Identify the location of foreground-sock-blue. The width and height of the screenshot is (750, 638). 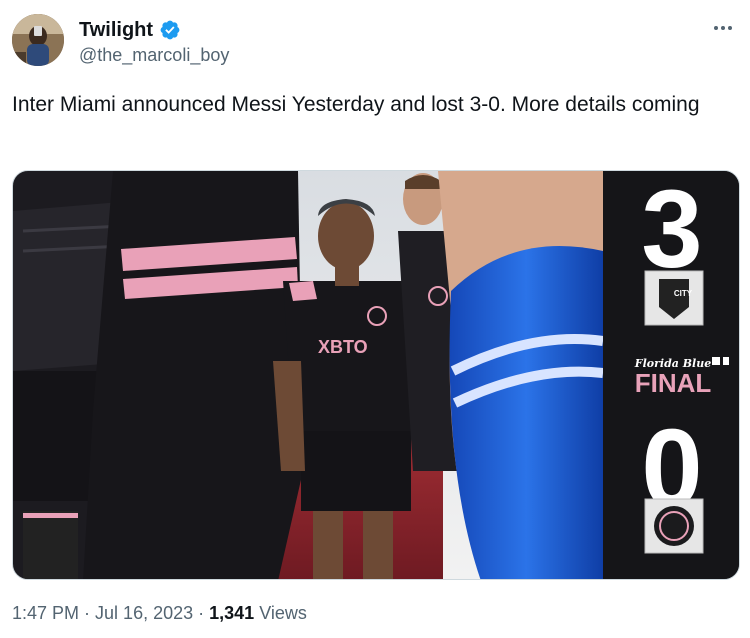
(526, 412).